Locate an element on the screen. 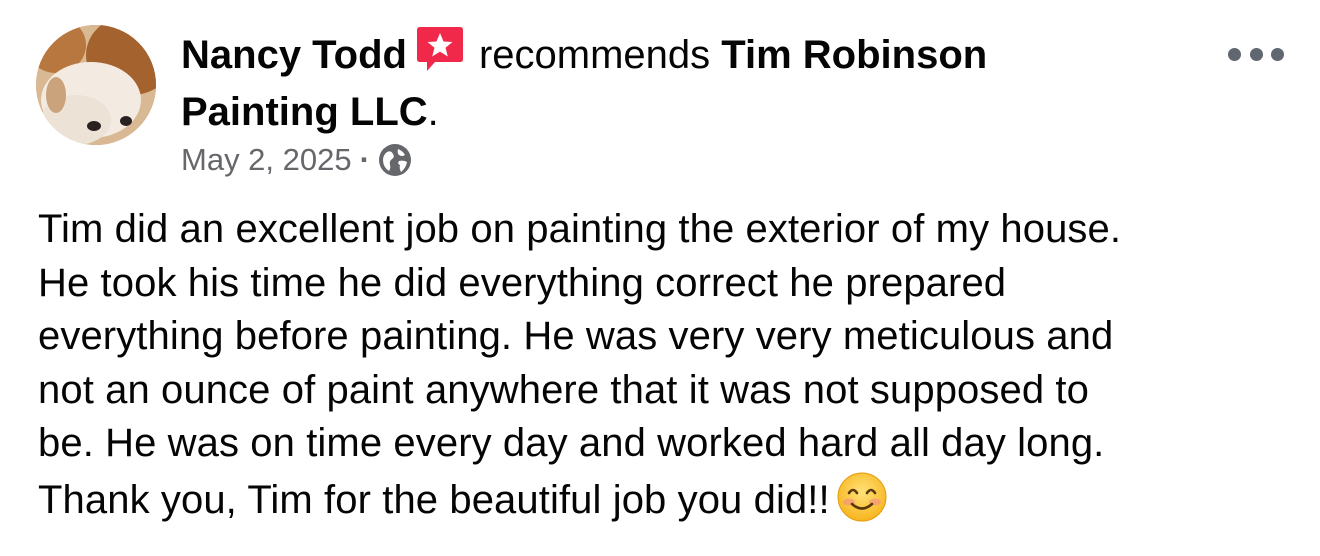 The height and width of the screenshot is (556, 1320). page-name-suffix: . is located at coordinates (433, 112).